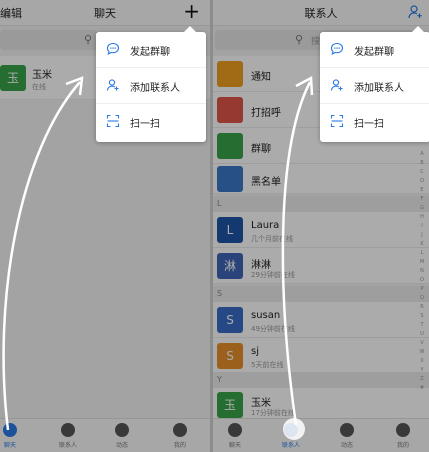  I want to click on alphabet-letter: X, so click(422, 361).